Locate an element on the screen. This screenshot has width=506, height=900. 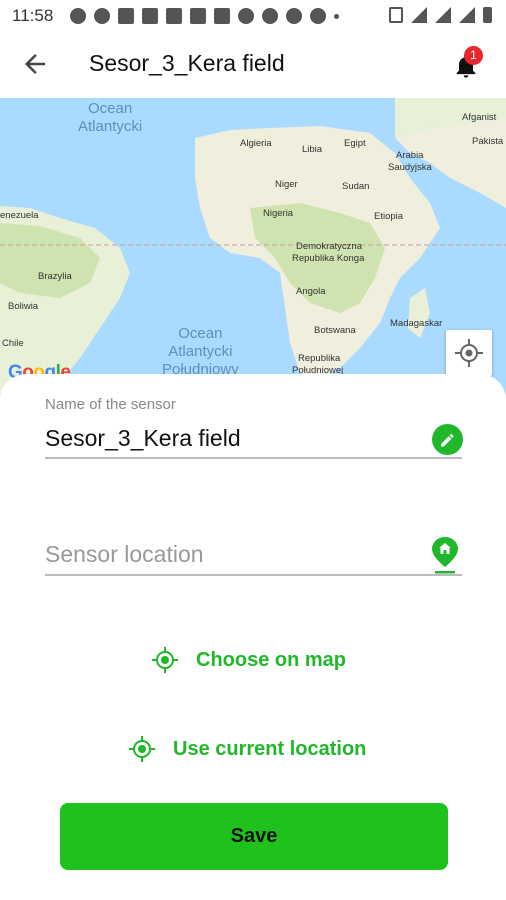
save-button-label: Save is located at coordinates (254, 836).